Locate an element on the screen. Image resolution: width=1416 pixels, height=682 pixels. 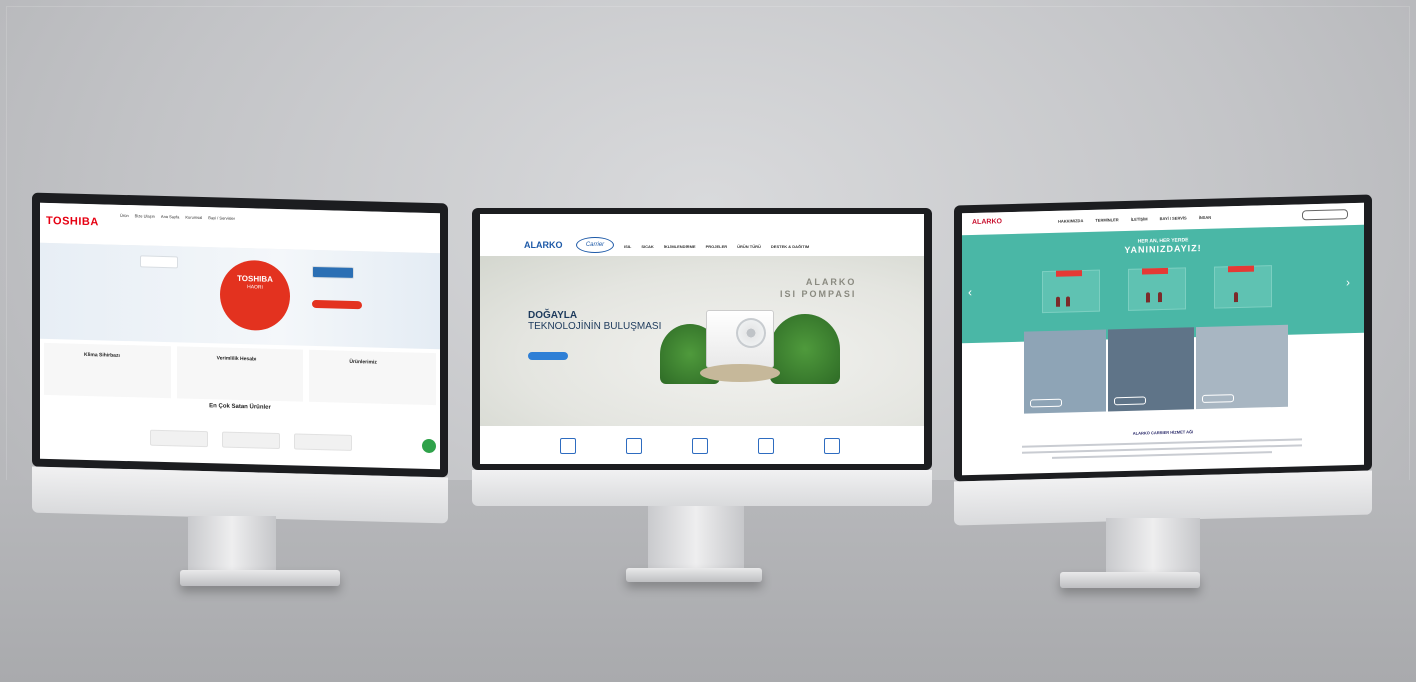
hero-title-line2: TEKNOLOJİNİN BULUŞMASI is located at coordinates (595, 326).